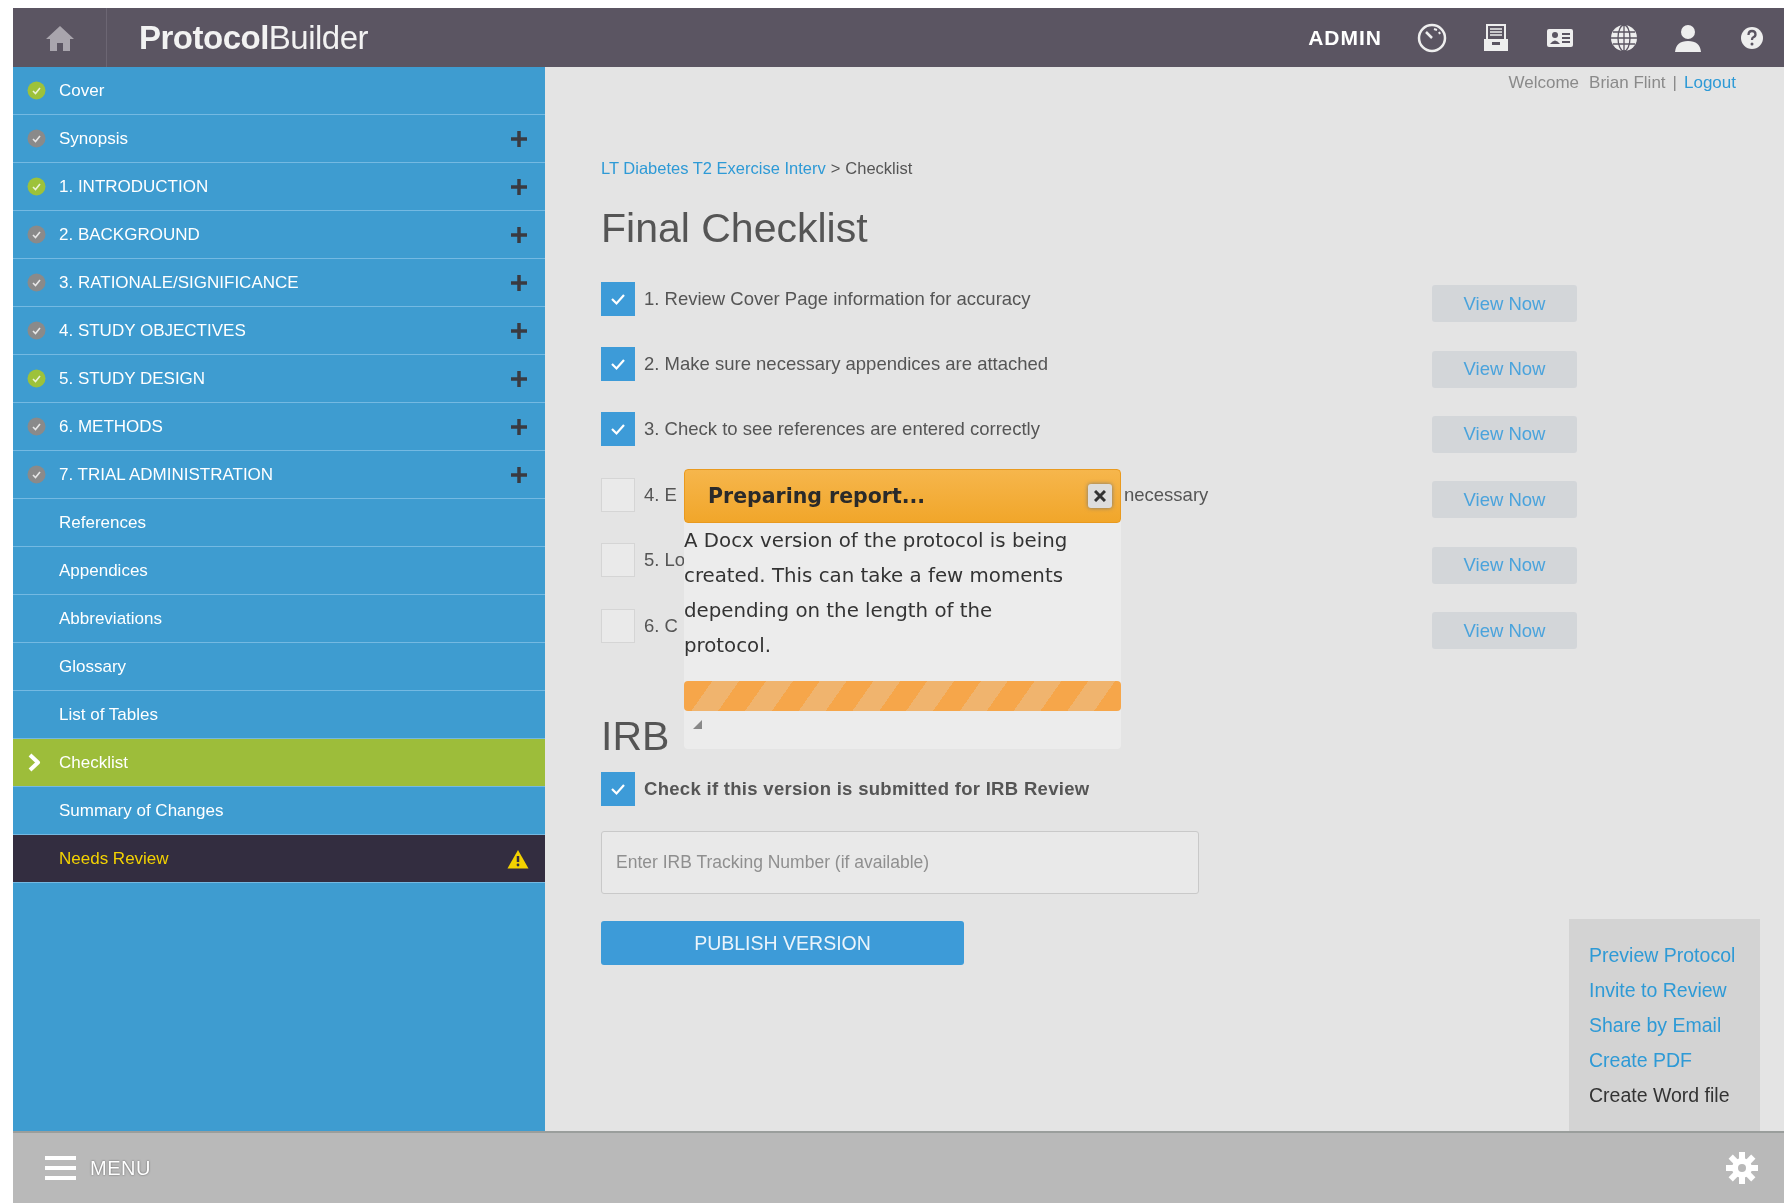 The image size is (1784, 1203). What do you see at coordinates (1710, 83) in the screenshot?
I see `logout-link: Logout` at bounding box center [1710, 83].